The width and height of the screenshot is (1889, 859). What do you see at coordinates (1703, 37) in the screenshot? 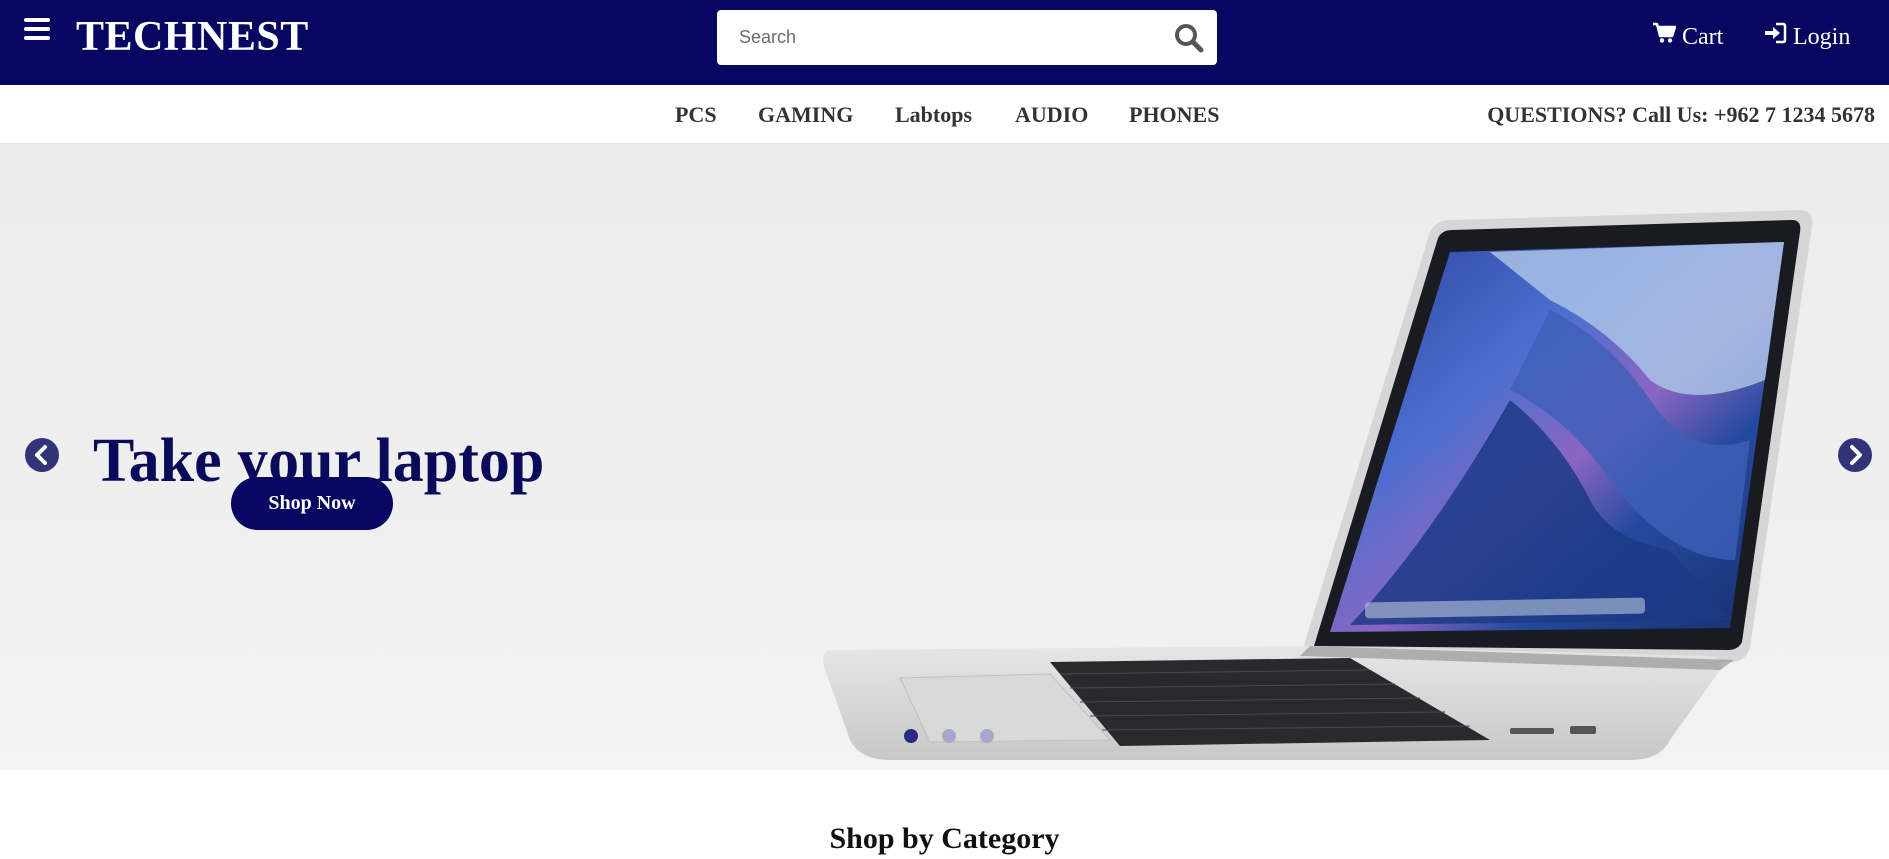
I see `cart-label: Cart` at bounding box center [1703, 37].